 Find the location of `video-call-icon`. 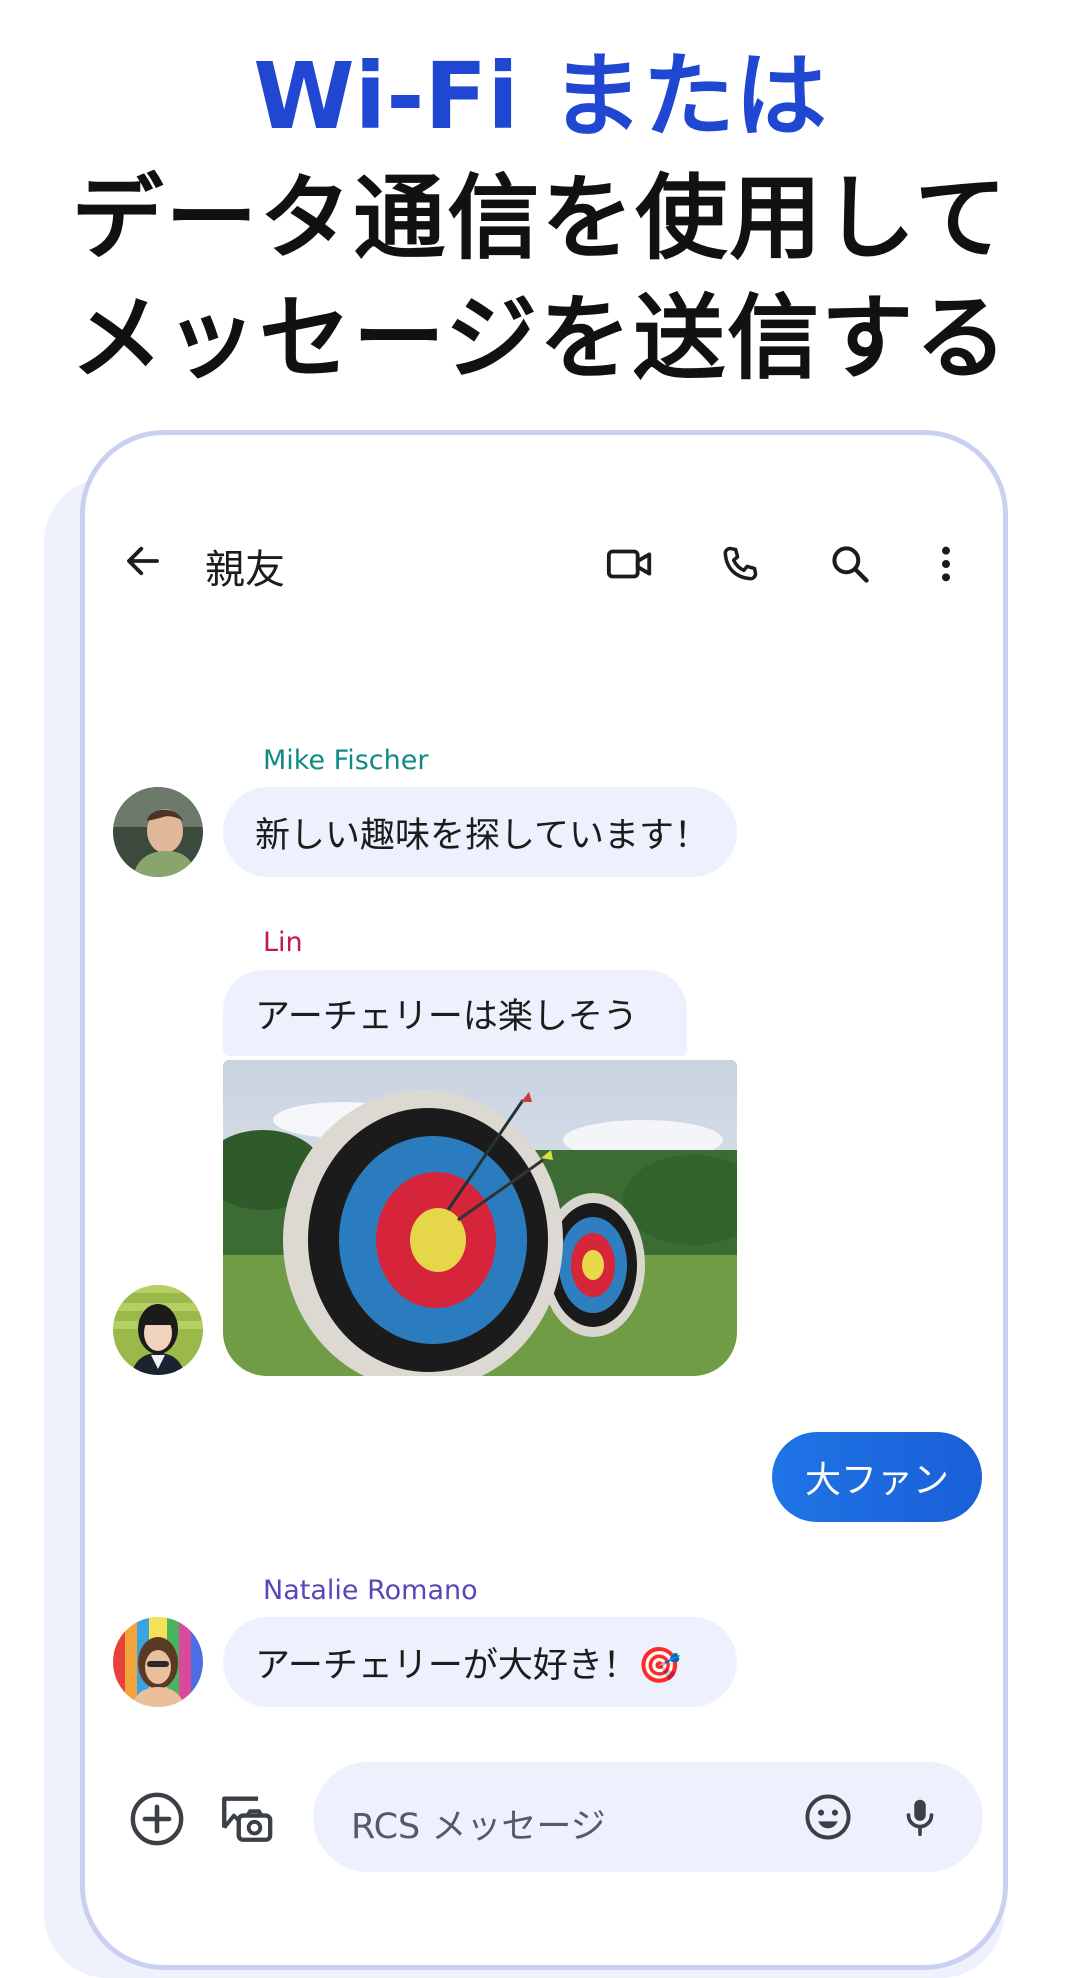

video-call-icon is located at coordinates (630, 564).